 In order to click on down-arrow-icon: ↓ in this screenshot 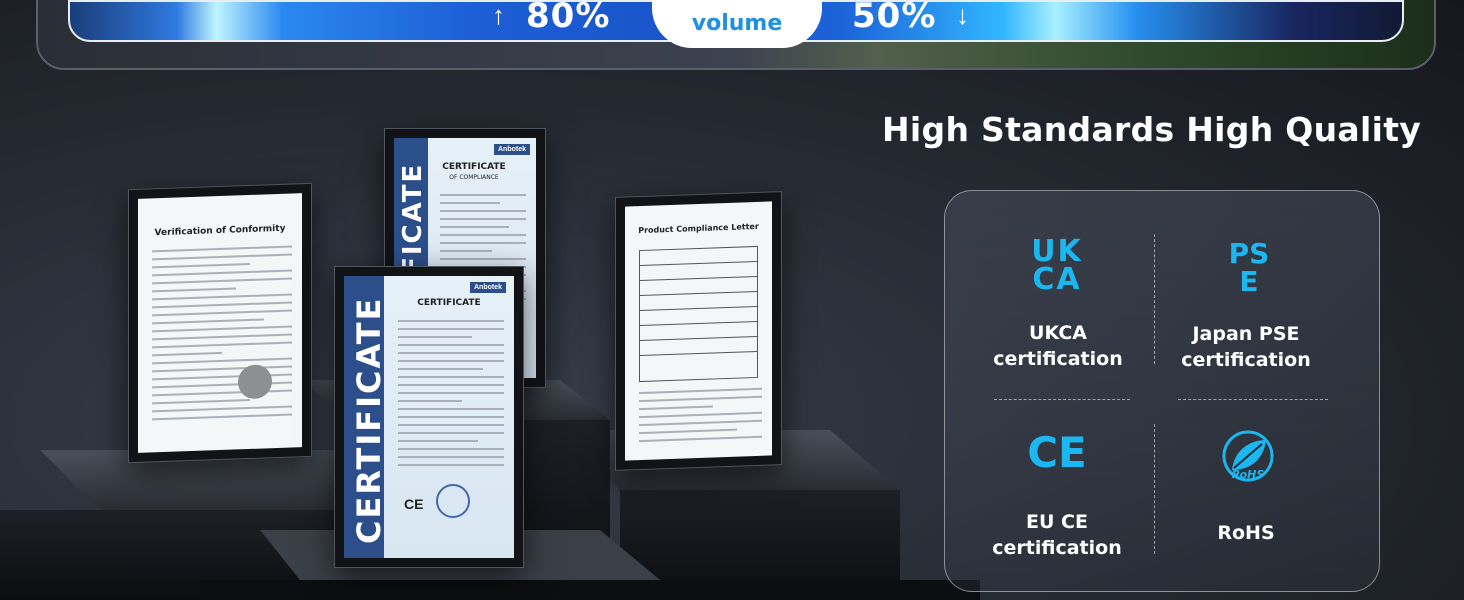, I will do `click(962, 15)`.